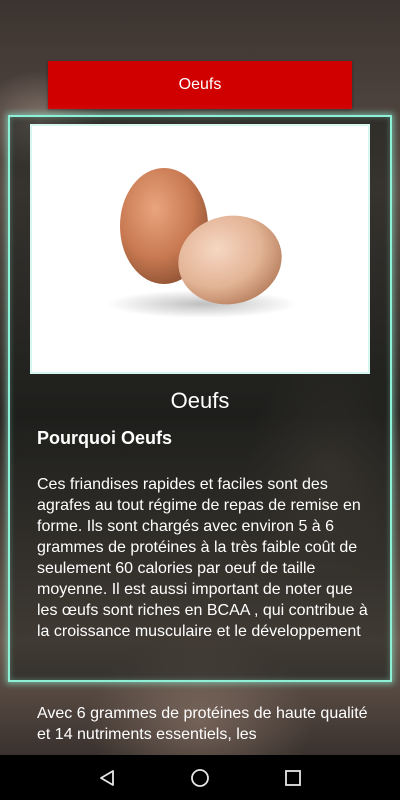 This screenshot has height=800, width=400. Describe the element at coordinates (293, 778) in the screenshot. I see `recents-square-icon` at that location.